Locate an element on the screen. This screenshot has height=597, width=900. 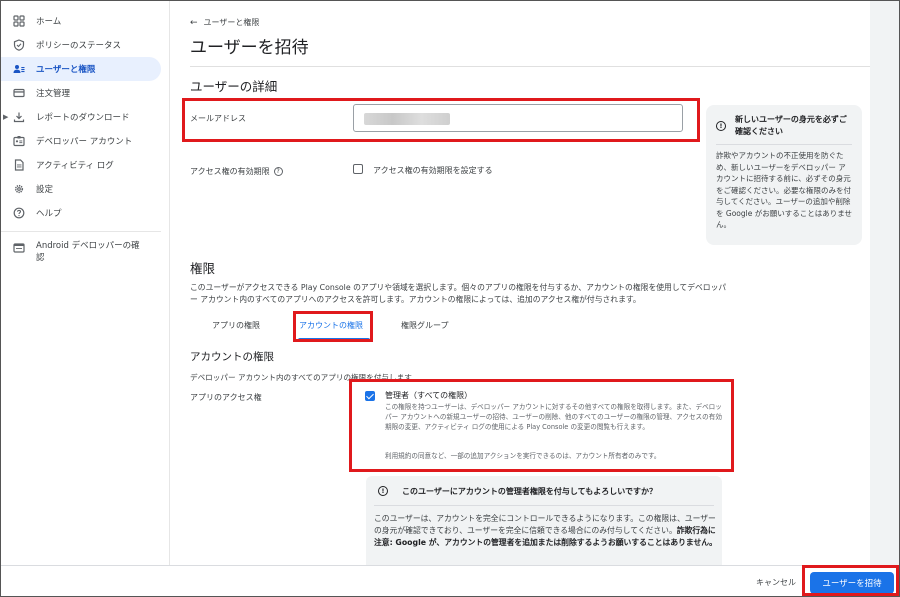
sidebar-item-activity-log: アクティビティ ログ is located at coordinates (80, 165).